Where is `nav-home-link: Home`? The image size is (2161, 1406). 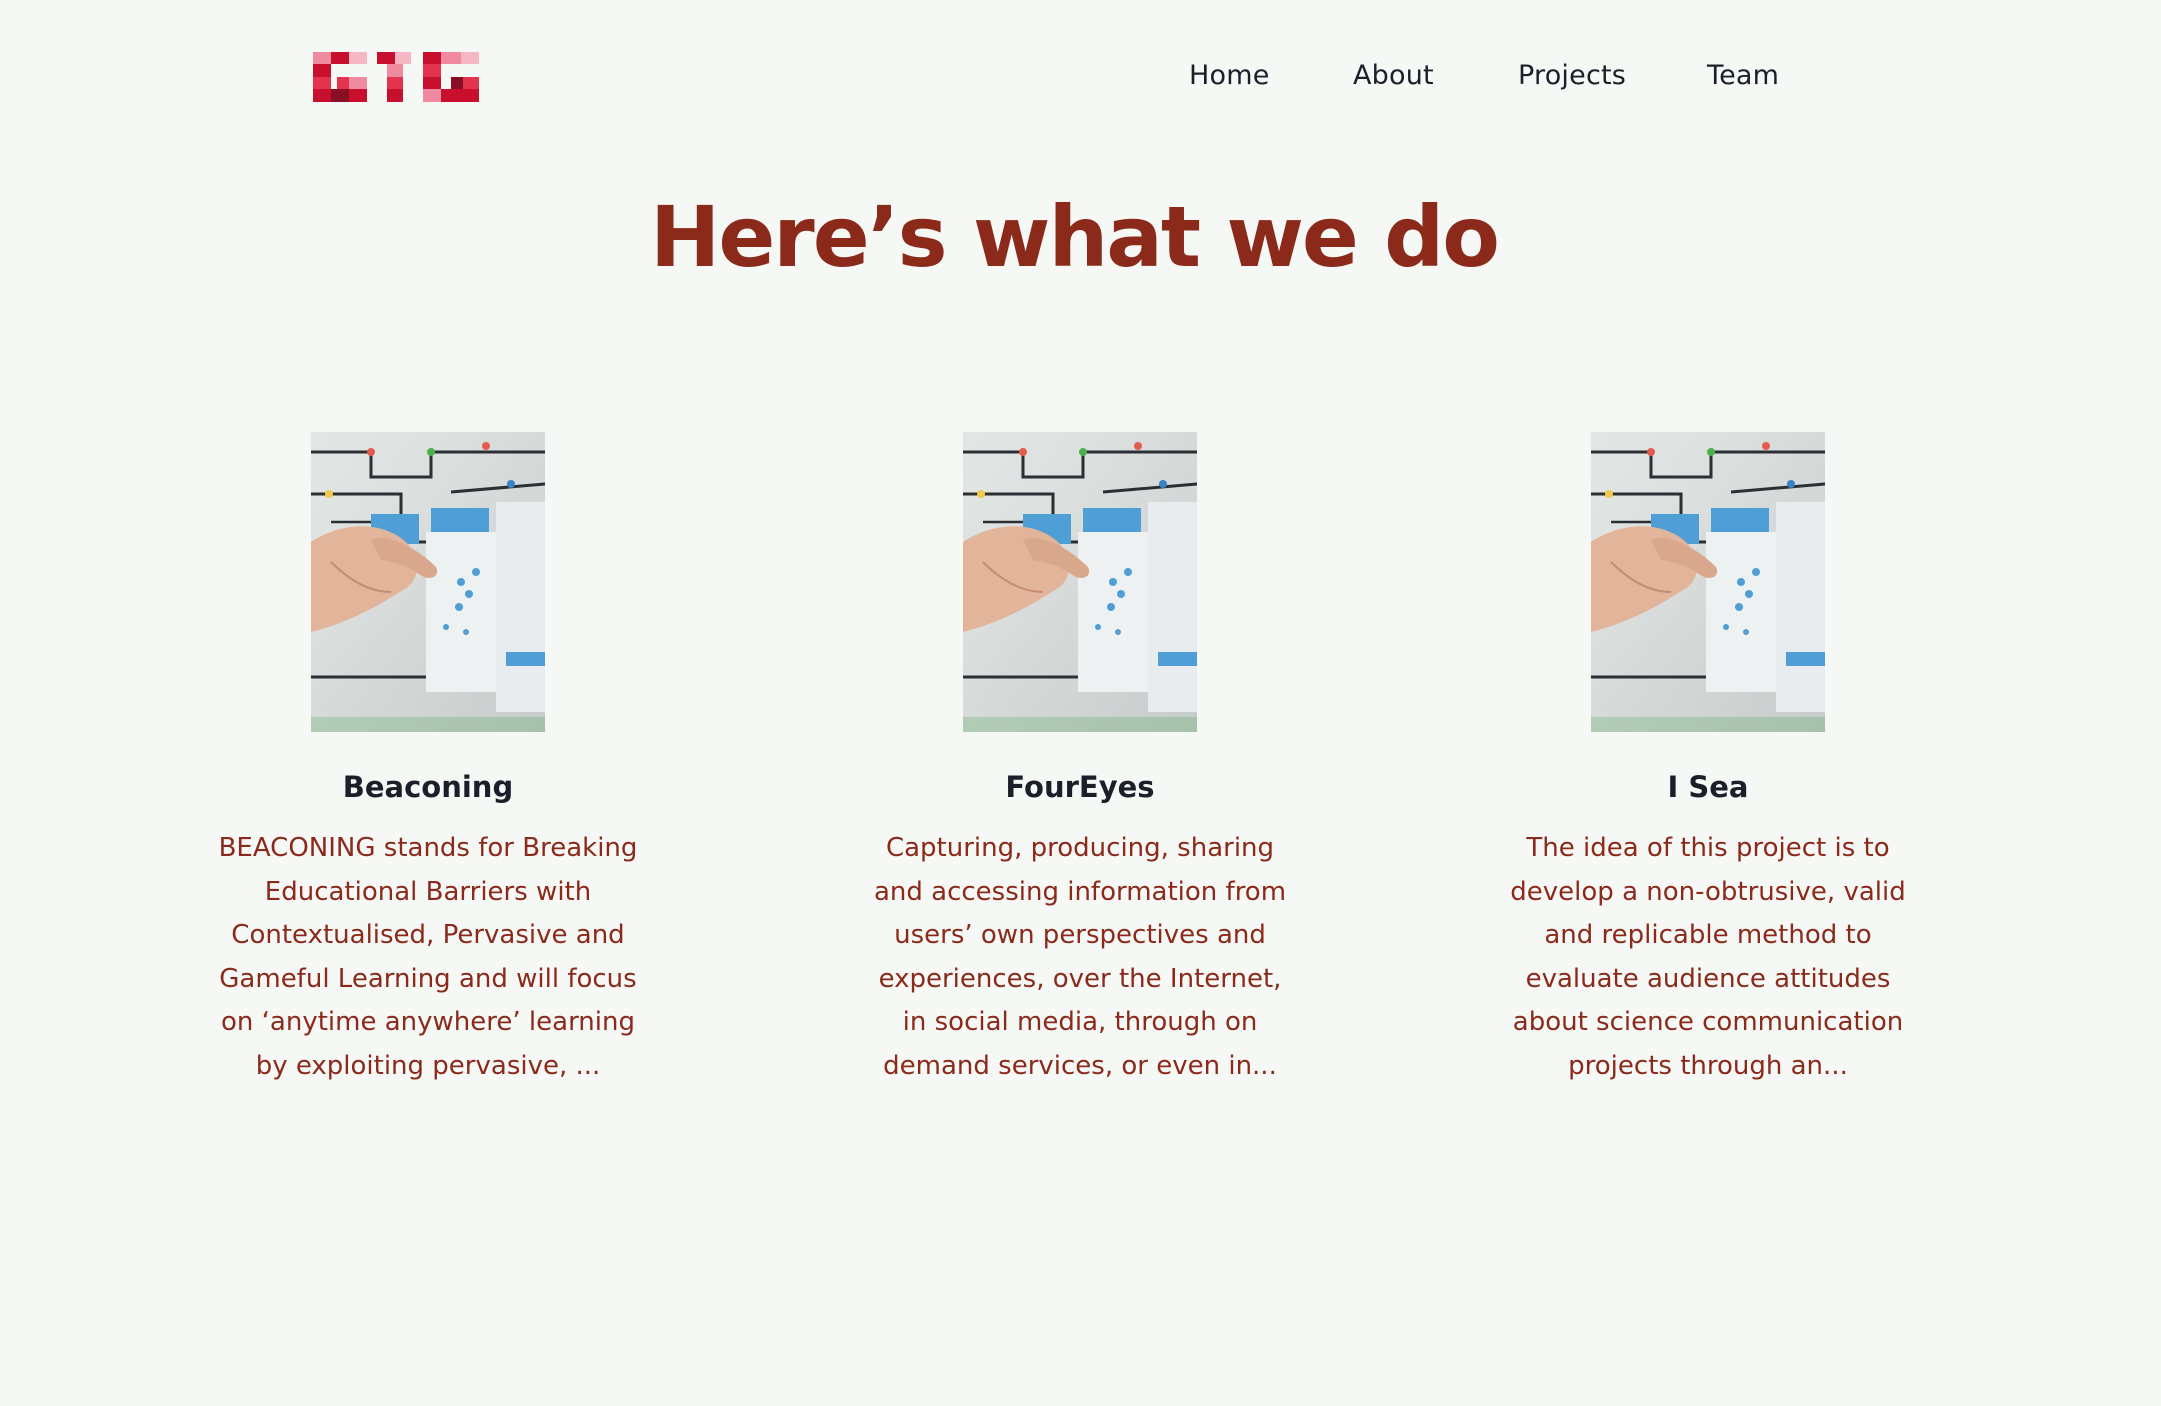
nav-home-link: Home is located at coordinates (1229, 75).